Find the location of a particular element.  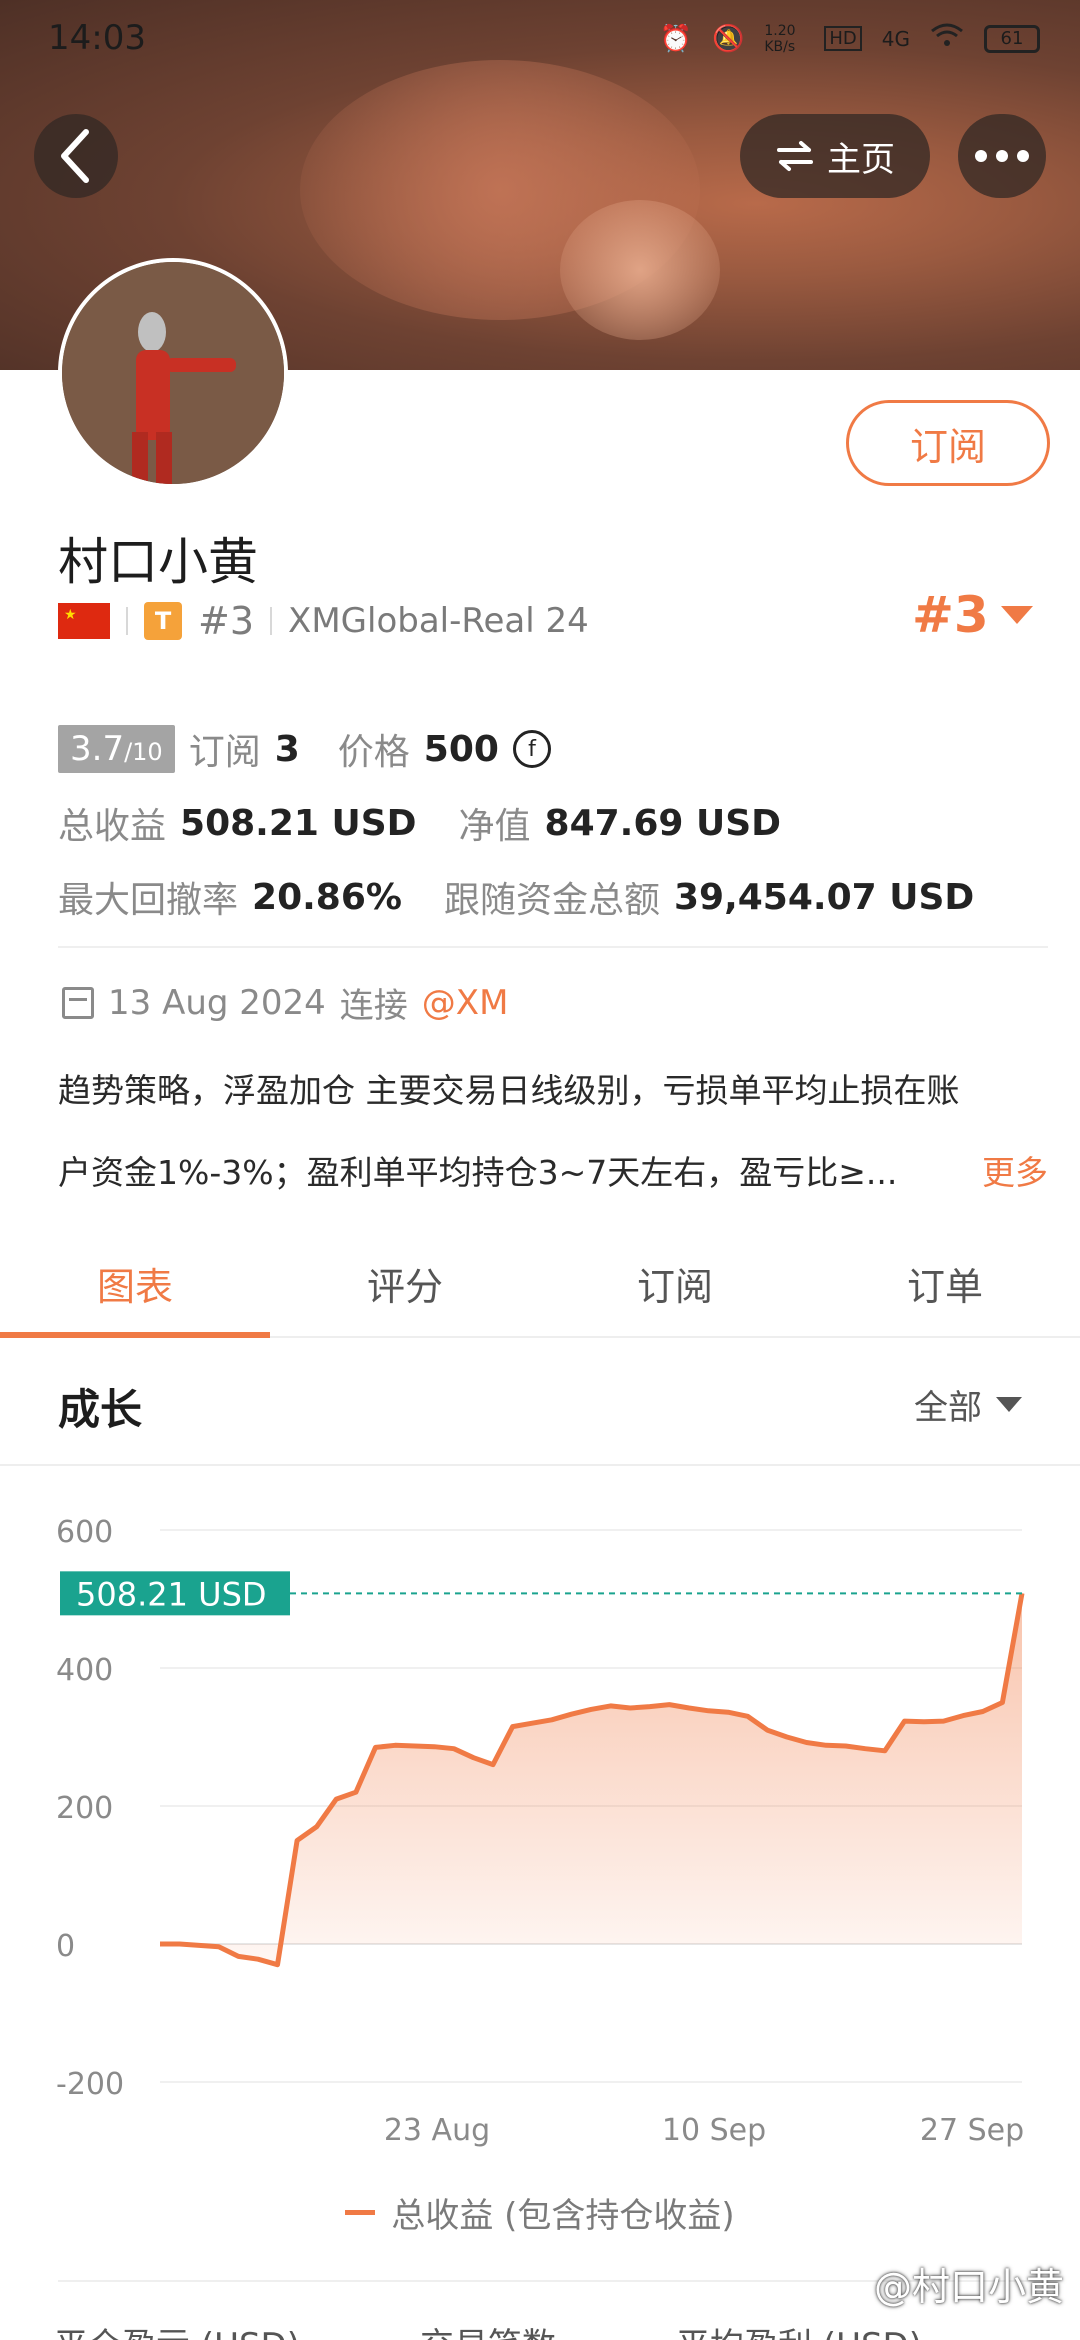

rank-label: #3 is located at coordinates (226, 621).